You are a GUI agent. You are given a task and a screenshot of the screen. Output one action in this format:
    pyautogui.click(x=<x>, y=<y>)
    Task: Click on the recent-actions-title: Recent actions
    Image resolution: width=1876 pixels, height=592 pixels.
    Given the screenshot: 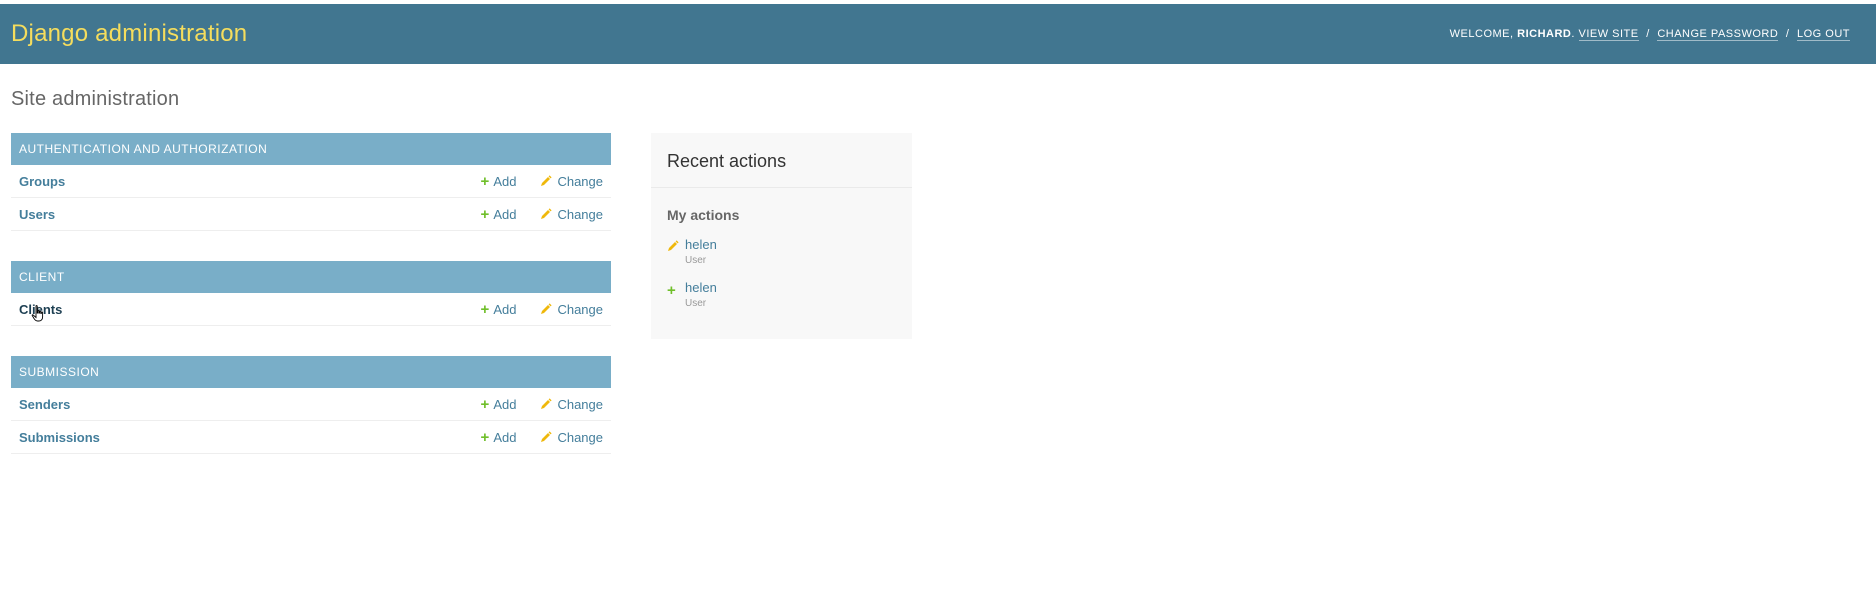 What is the action you would take?
    pyautogui.click(x=781, y=160)
    